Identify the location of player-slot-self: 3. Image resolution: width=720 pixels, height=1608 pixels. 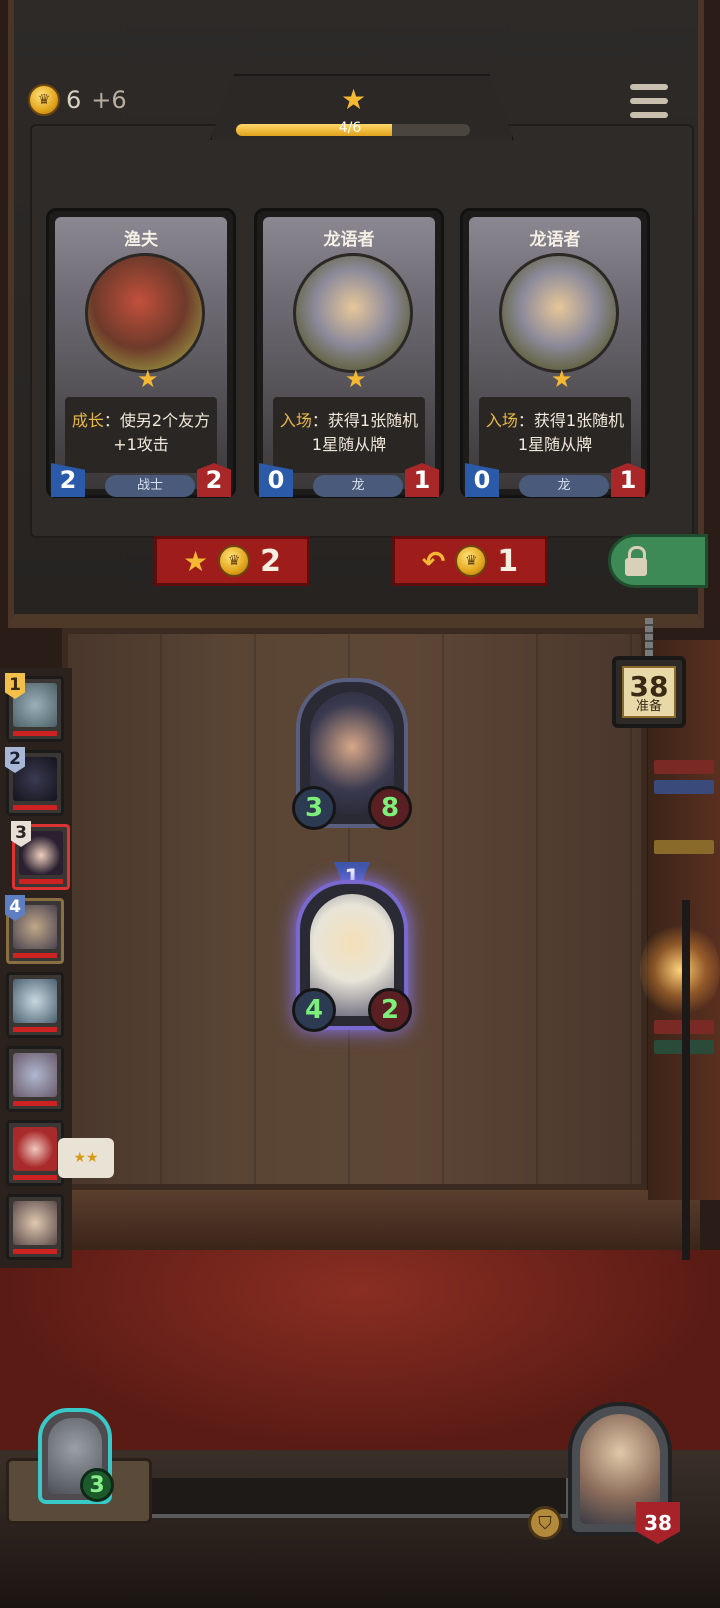
(40, 855).